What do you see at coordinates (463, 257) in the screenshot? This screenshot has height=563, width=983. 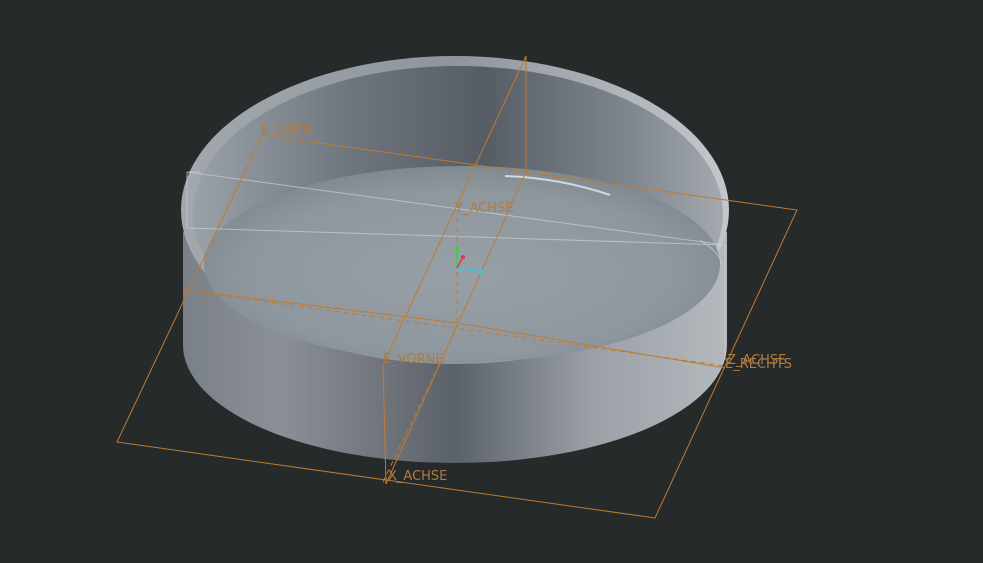 I see `csys-z-dot` at bounding box center [463, 257].